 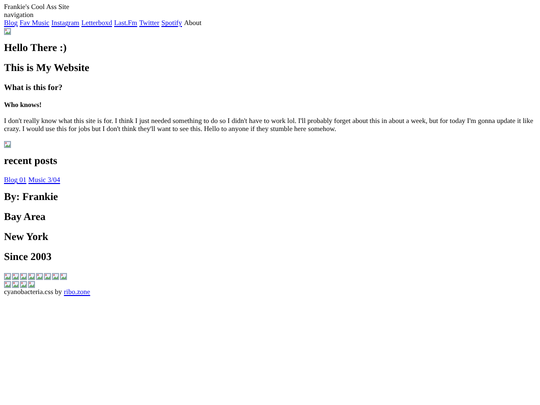 I want to click on fact-heading: Since 2003, so click(x=28, y=258).